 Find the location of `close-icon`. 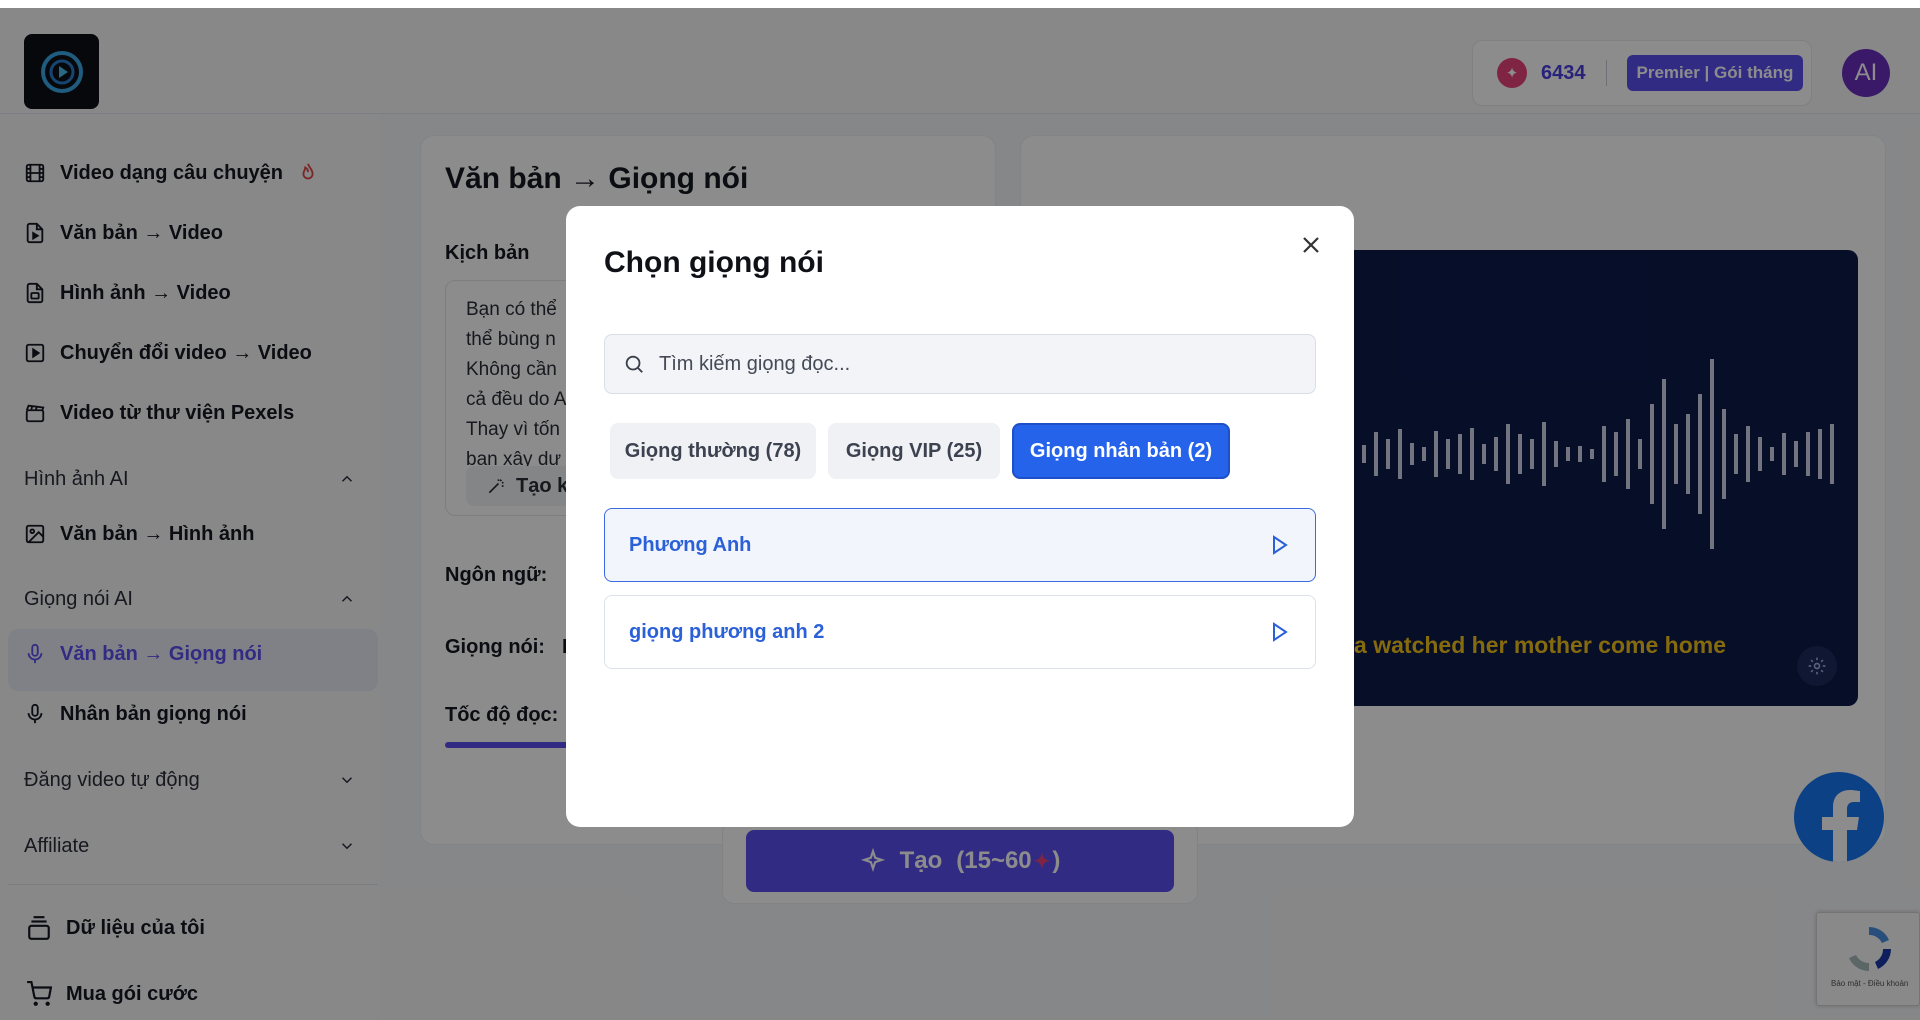

close-icon is located at coordinates (1311, 245).